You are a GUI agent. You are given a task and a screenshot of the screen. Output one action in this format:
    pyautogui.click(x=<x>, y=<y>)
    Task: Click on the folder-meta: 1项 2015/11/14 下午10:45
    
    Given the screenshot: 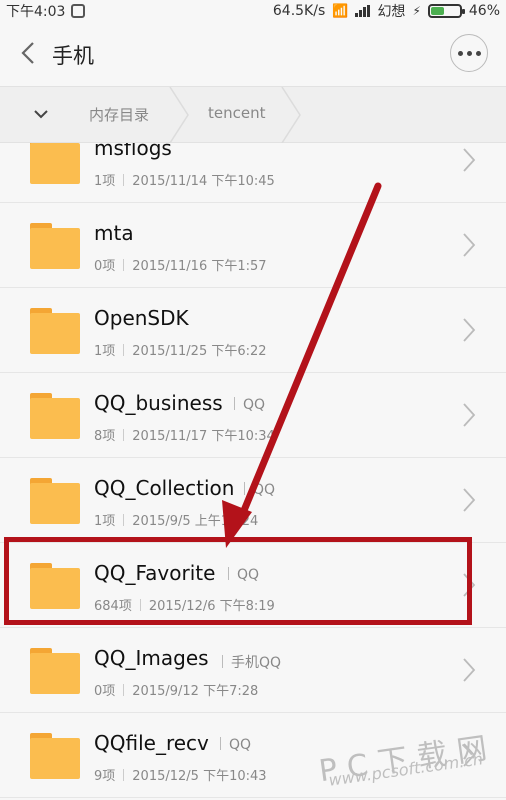 What is the action you would take?
    pyautogui.click(x=184, y=179)
    